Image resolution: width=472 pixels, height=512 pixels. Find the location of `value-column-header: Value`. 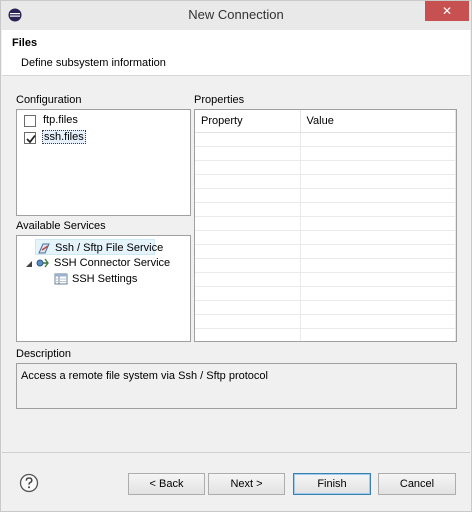

value-column-header: Value is located at coordinates (378, 121).